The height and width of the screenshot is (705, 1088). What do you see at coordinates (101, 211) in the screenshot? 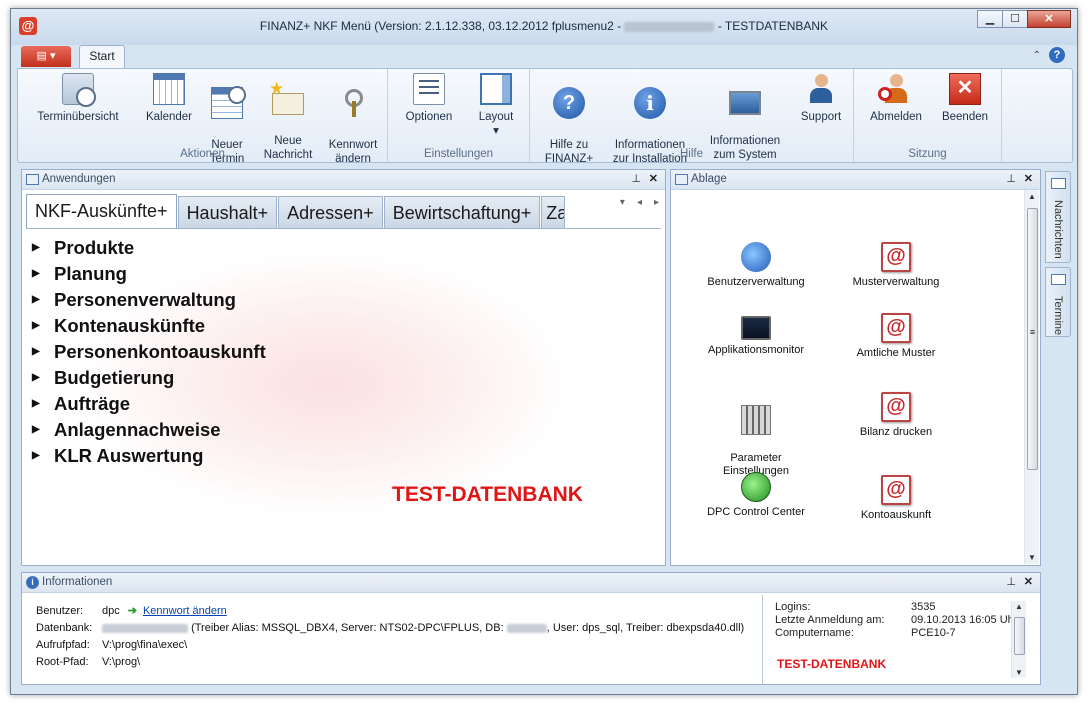
I see `tab-nkf-auskuenfte: NKF-Auskünfte+` at bounding box center [101, 211].